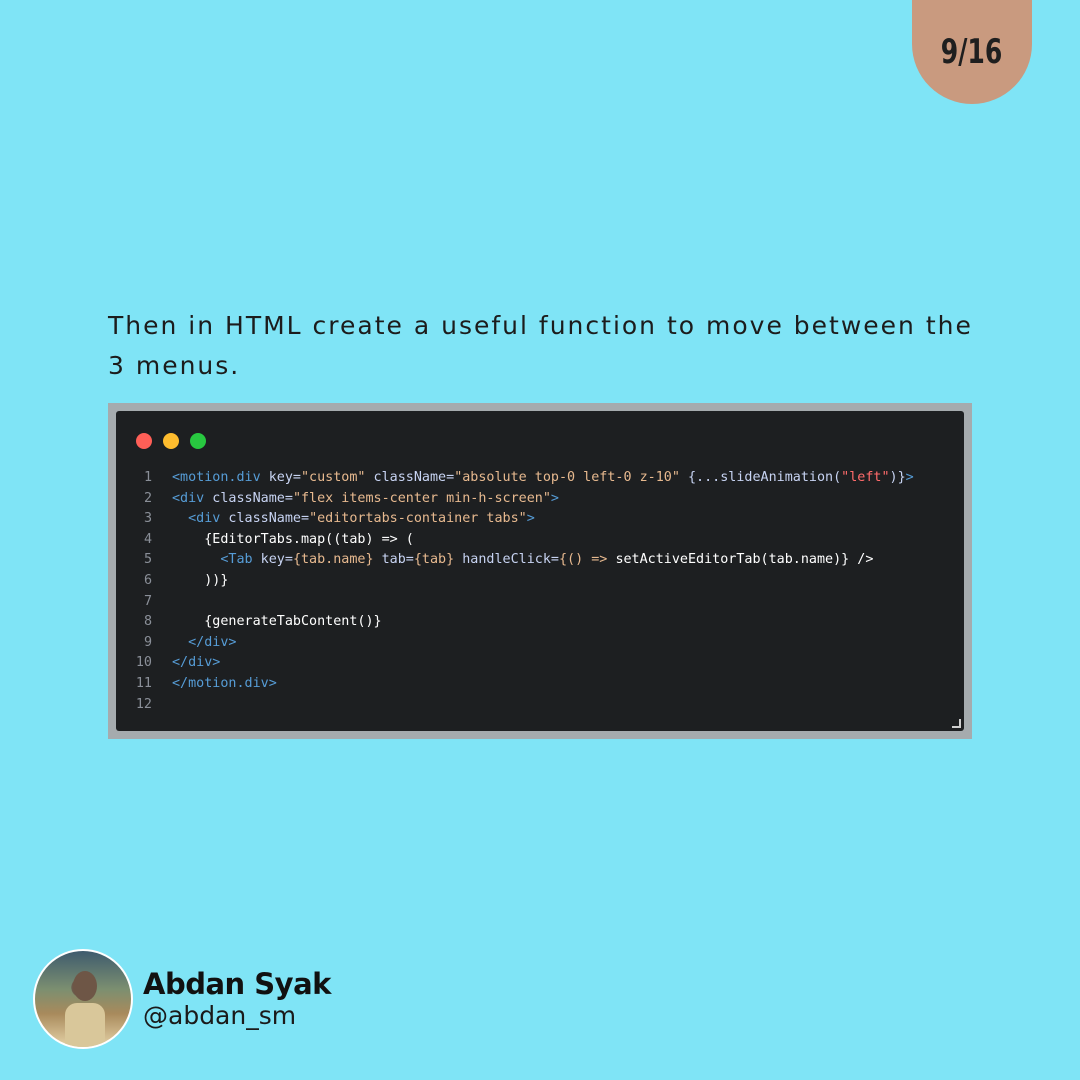 This screenshot has height=1080, width=1080. I want to click on author-name: Abdan Syak, so click(237, 984).